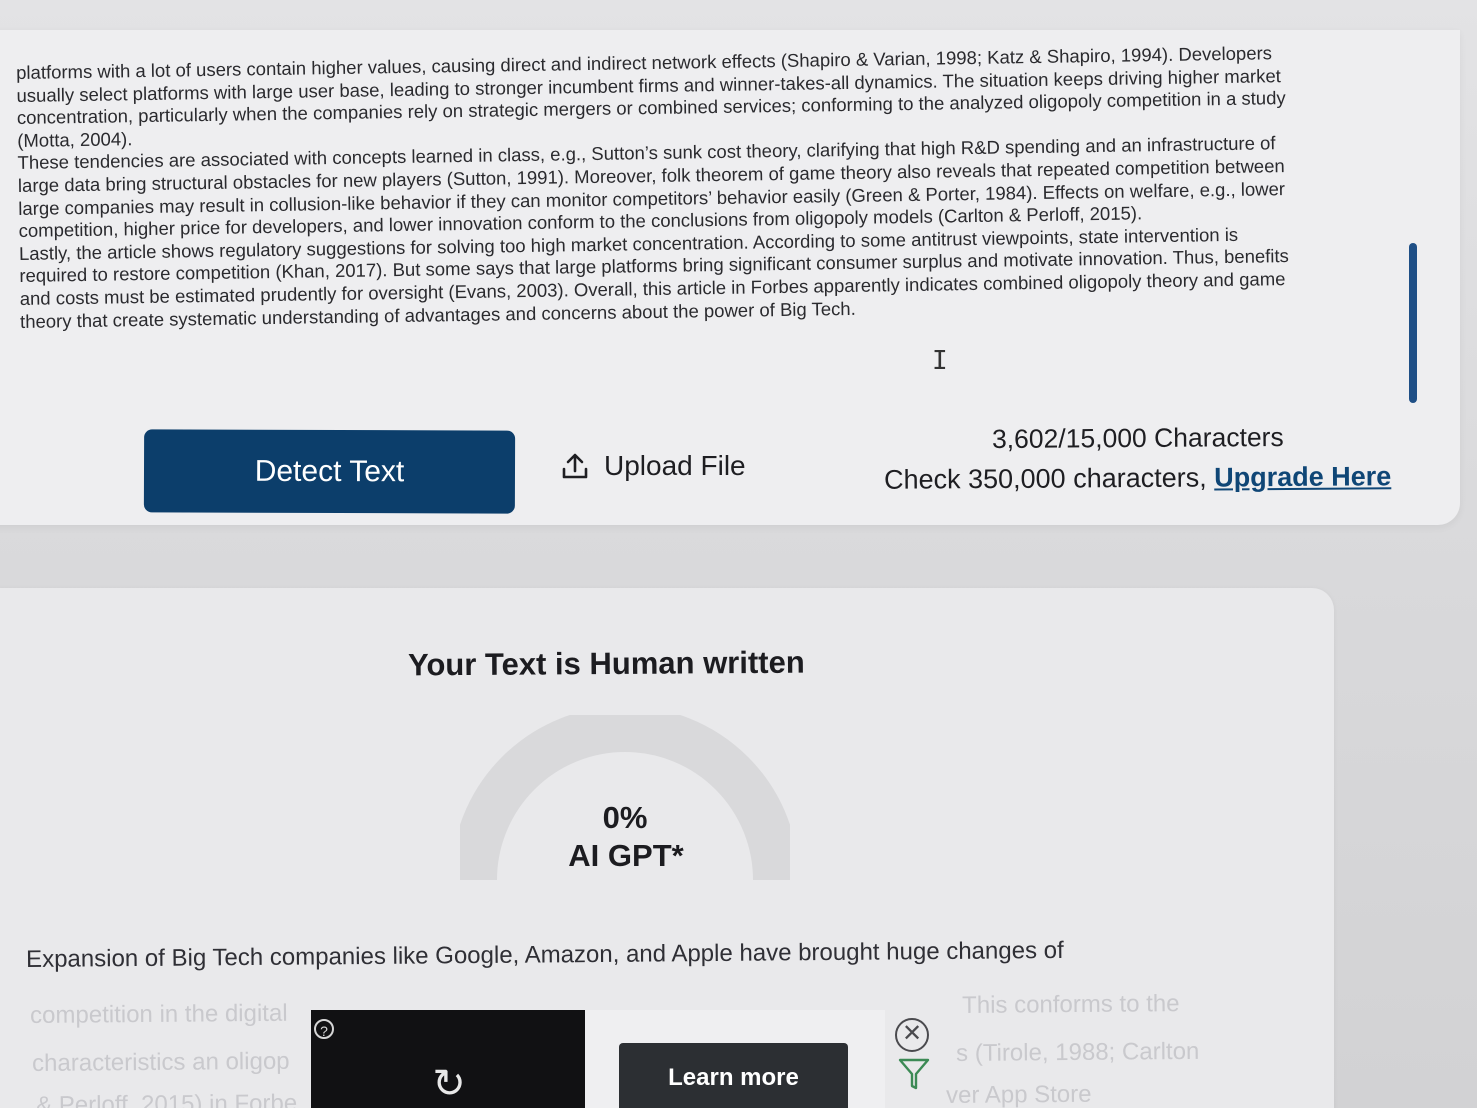 This screenshot has height=1108, width=1477. Describe the element at coordinates (1137, 438) in the screenshot. I see `character-count: 3,602/15,000 Characters` at that location.